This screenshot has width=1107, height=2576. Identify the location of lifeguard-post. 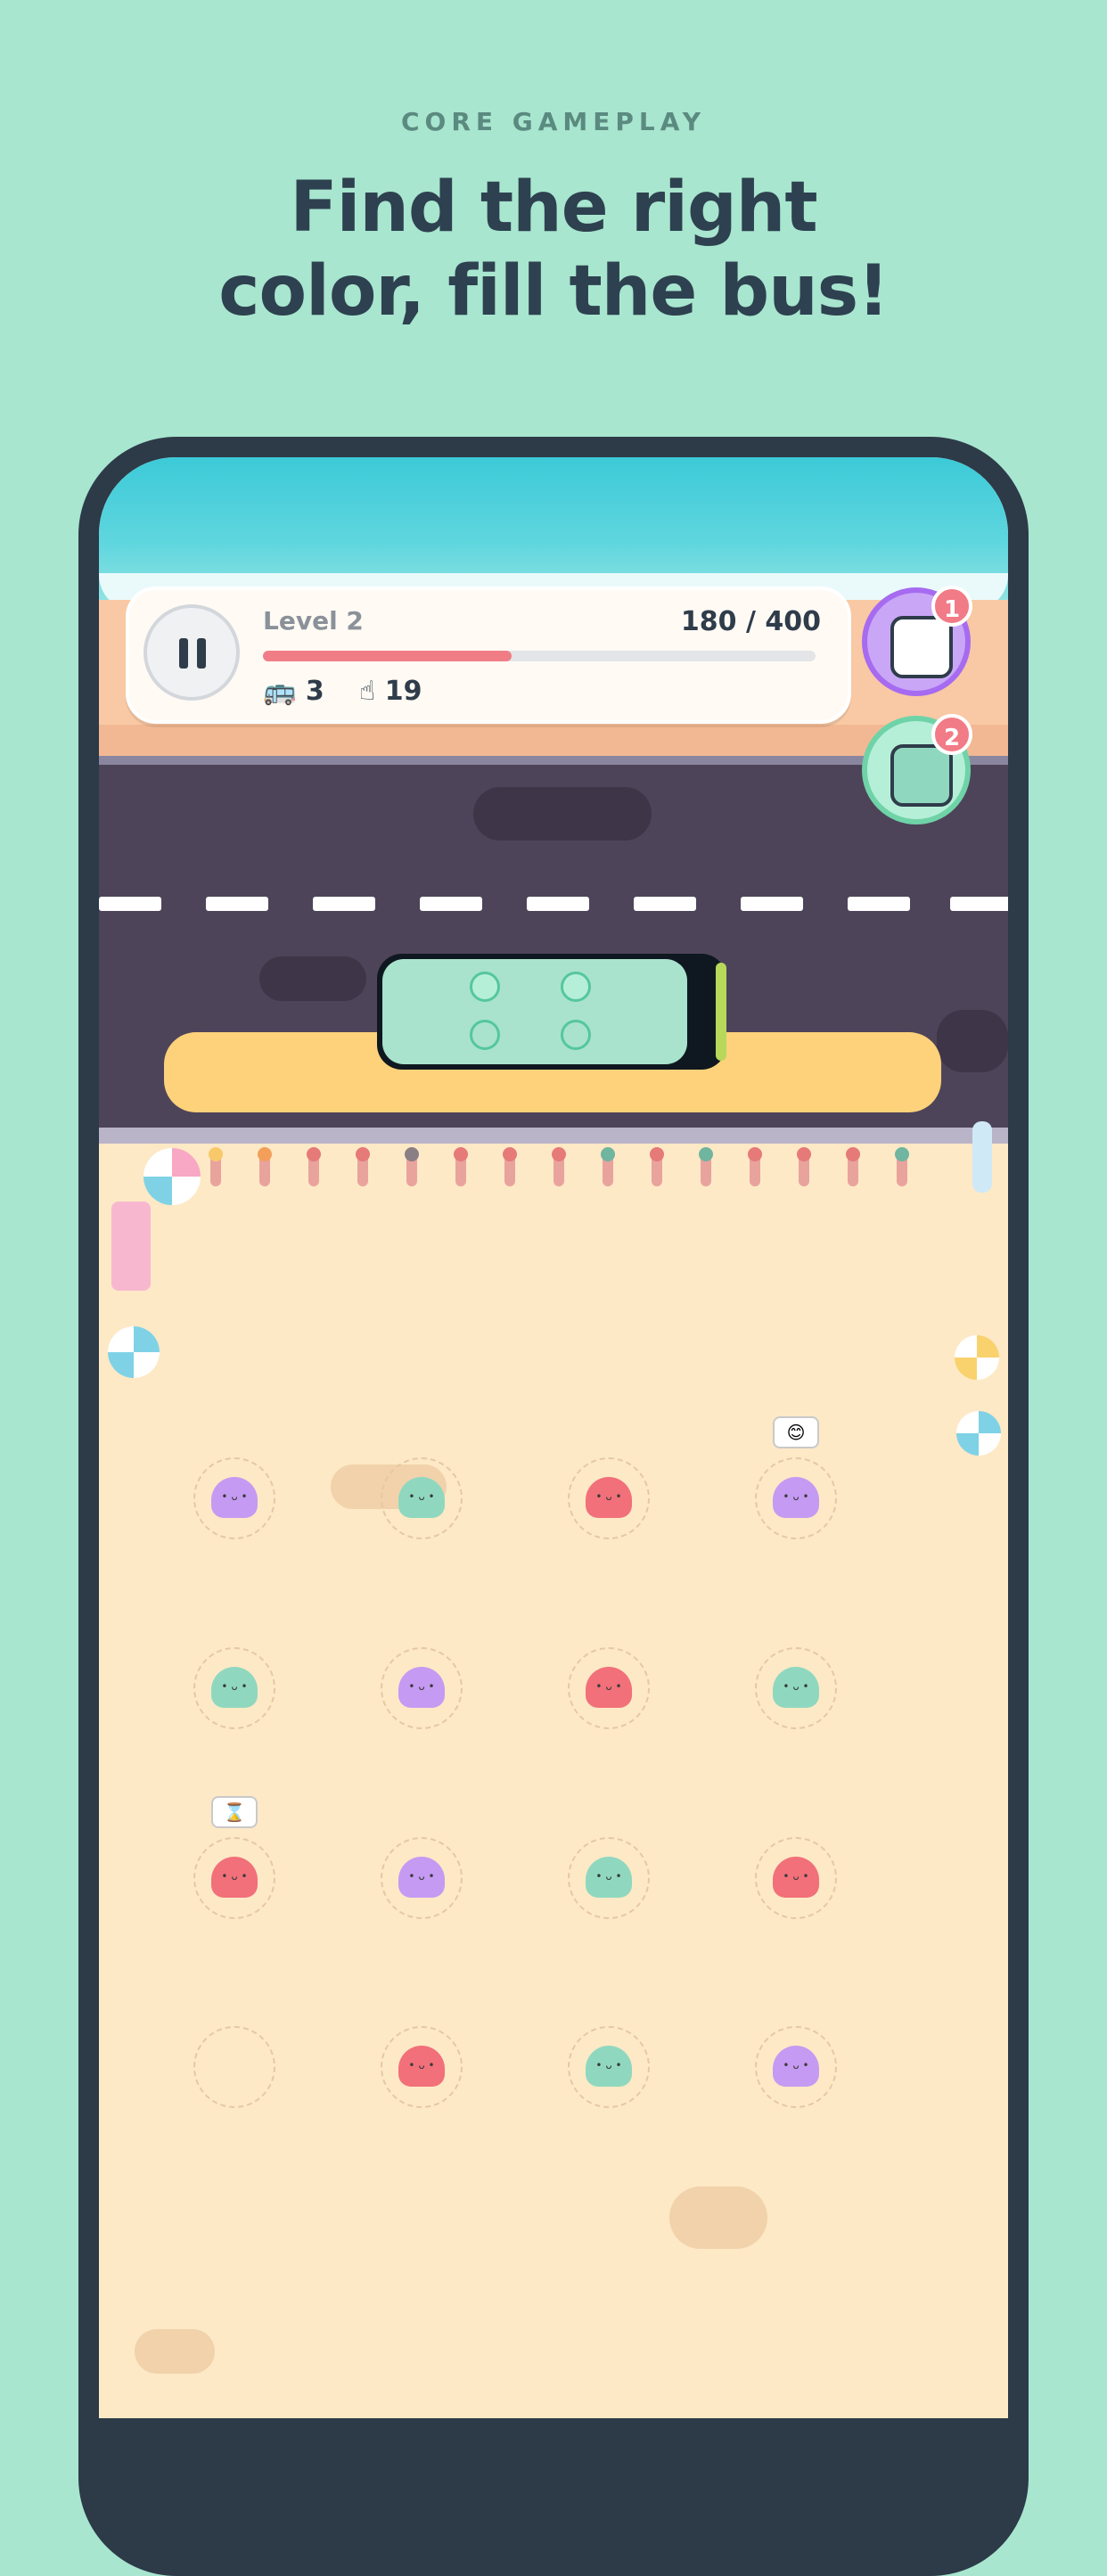
(982, 1157).